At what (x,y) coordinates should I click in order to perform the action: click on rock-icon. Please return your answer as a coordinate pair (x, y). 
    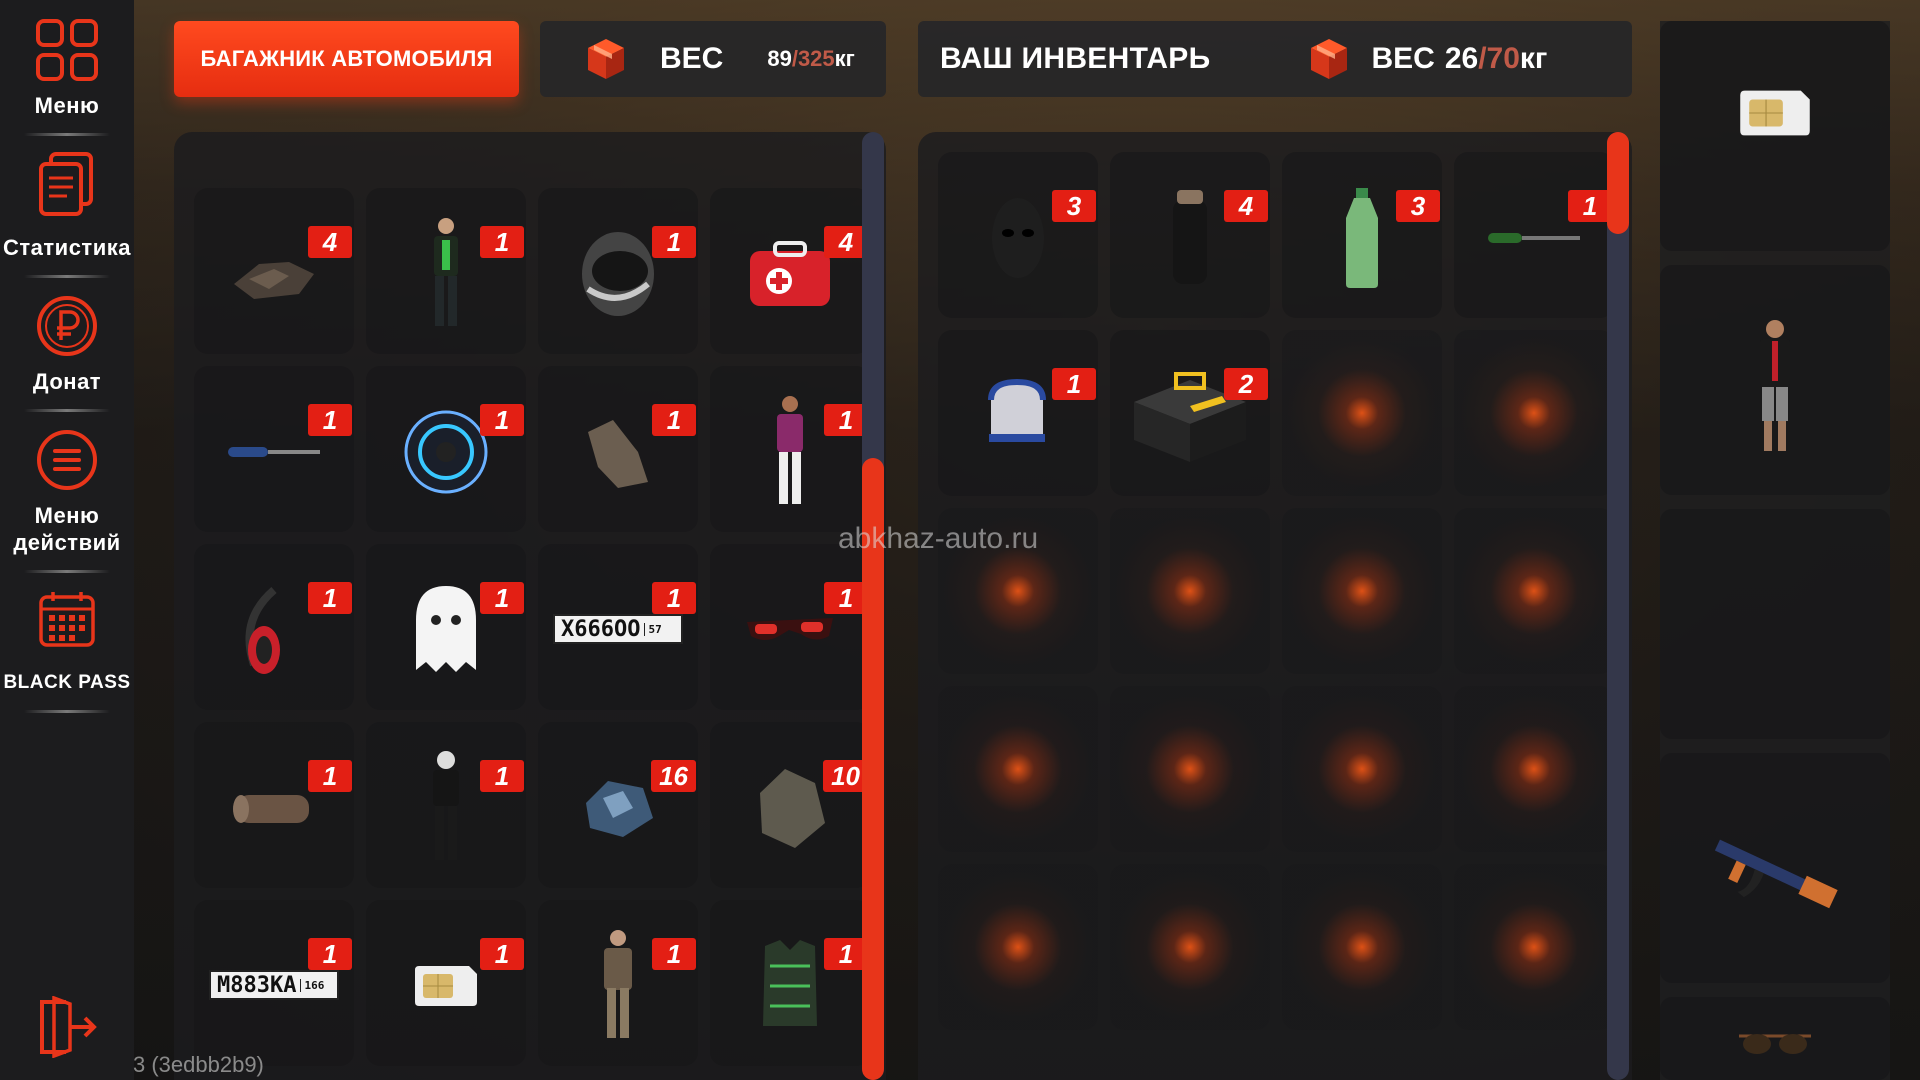
    Looking at the image, I should click on (792, 809).